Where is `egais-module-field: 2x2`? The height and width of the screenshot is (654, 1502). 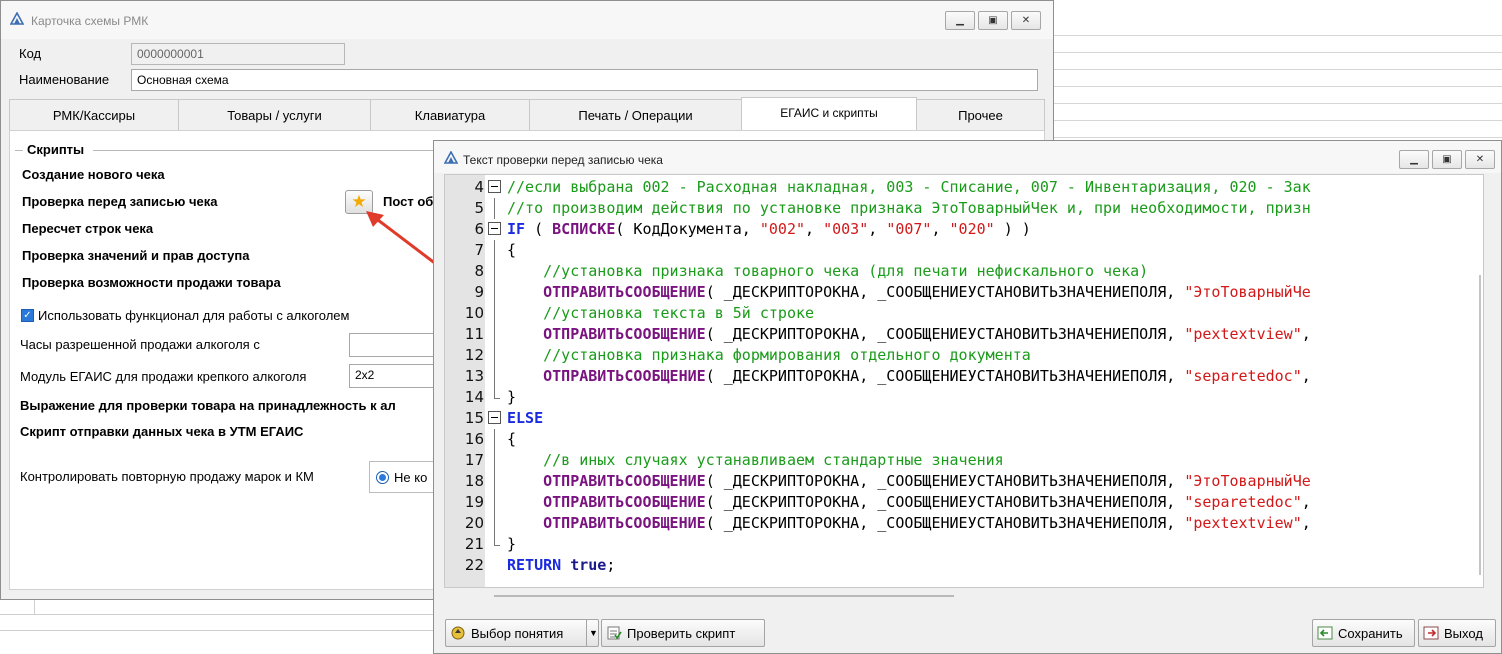
egais-module-field: 2x2 is located at coordinates (394, 376).